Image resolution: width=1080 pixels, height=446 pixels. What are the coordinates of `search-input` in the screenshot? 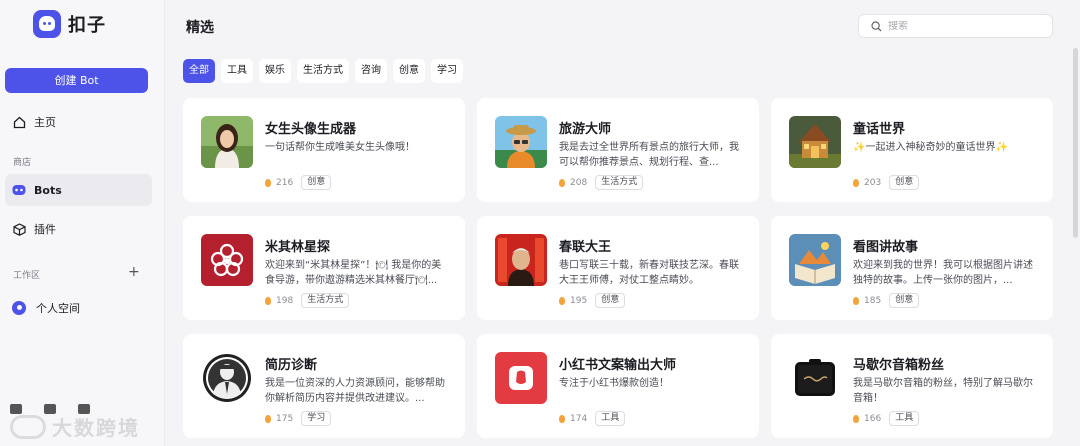 It's located at (963, 26).